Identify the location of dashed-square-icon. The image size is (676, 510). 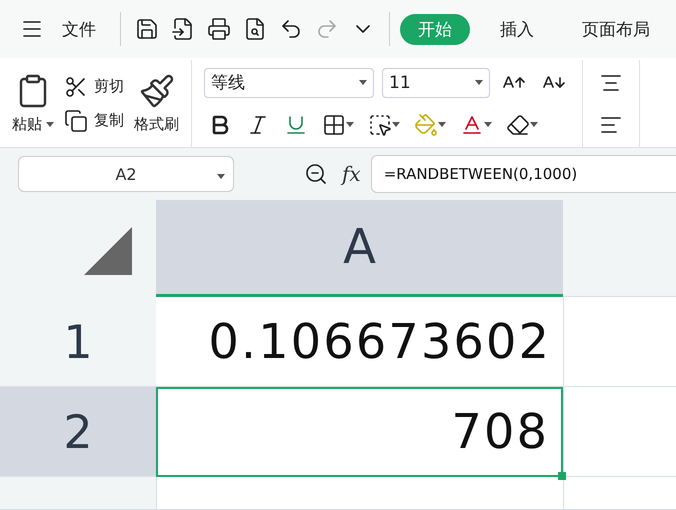
(380, 124).